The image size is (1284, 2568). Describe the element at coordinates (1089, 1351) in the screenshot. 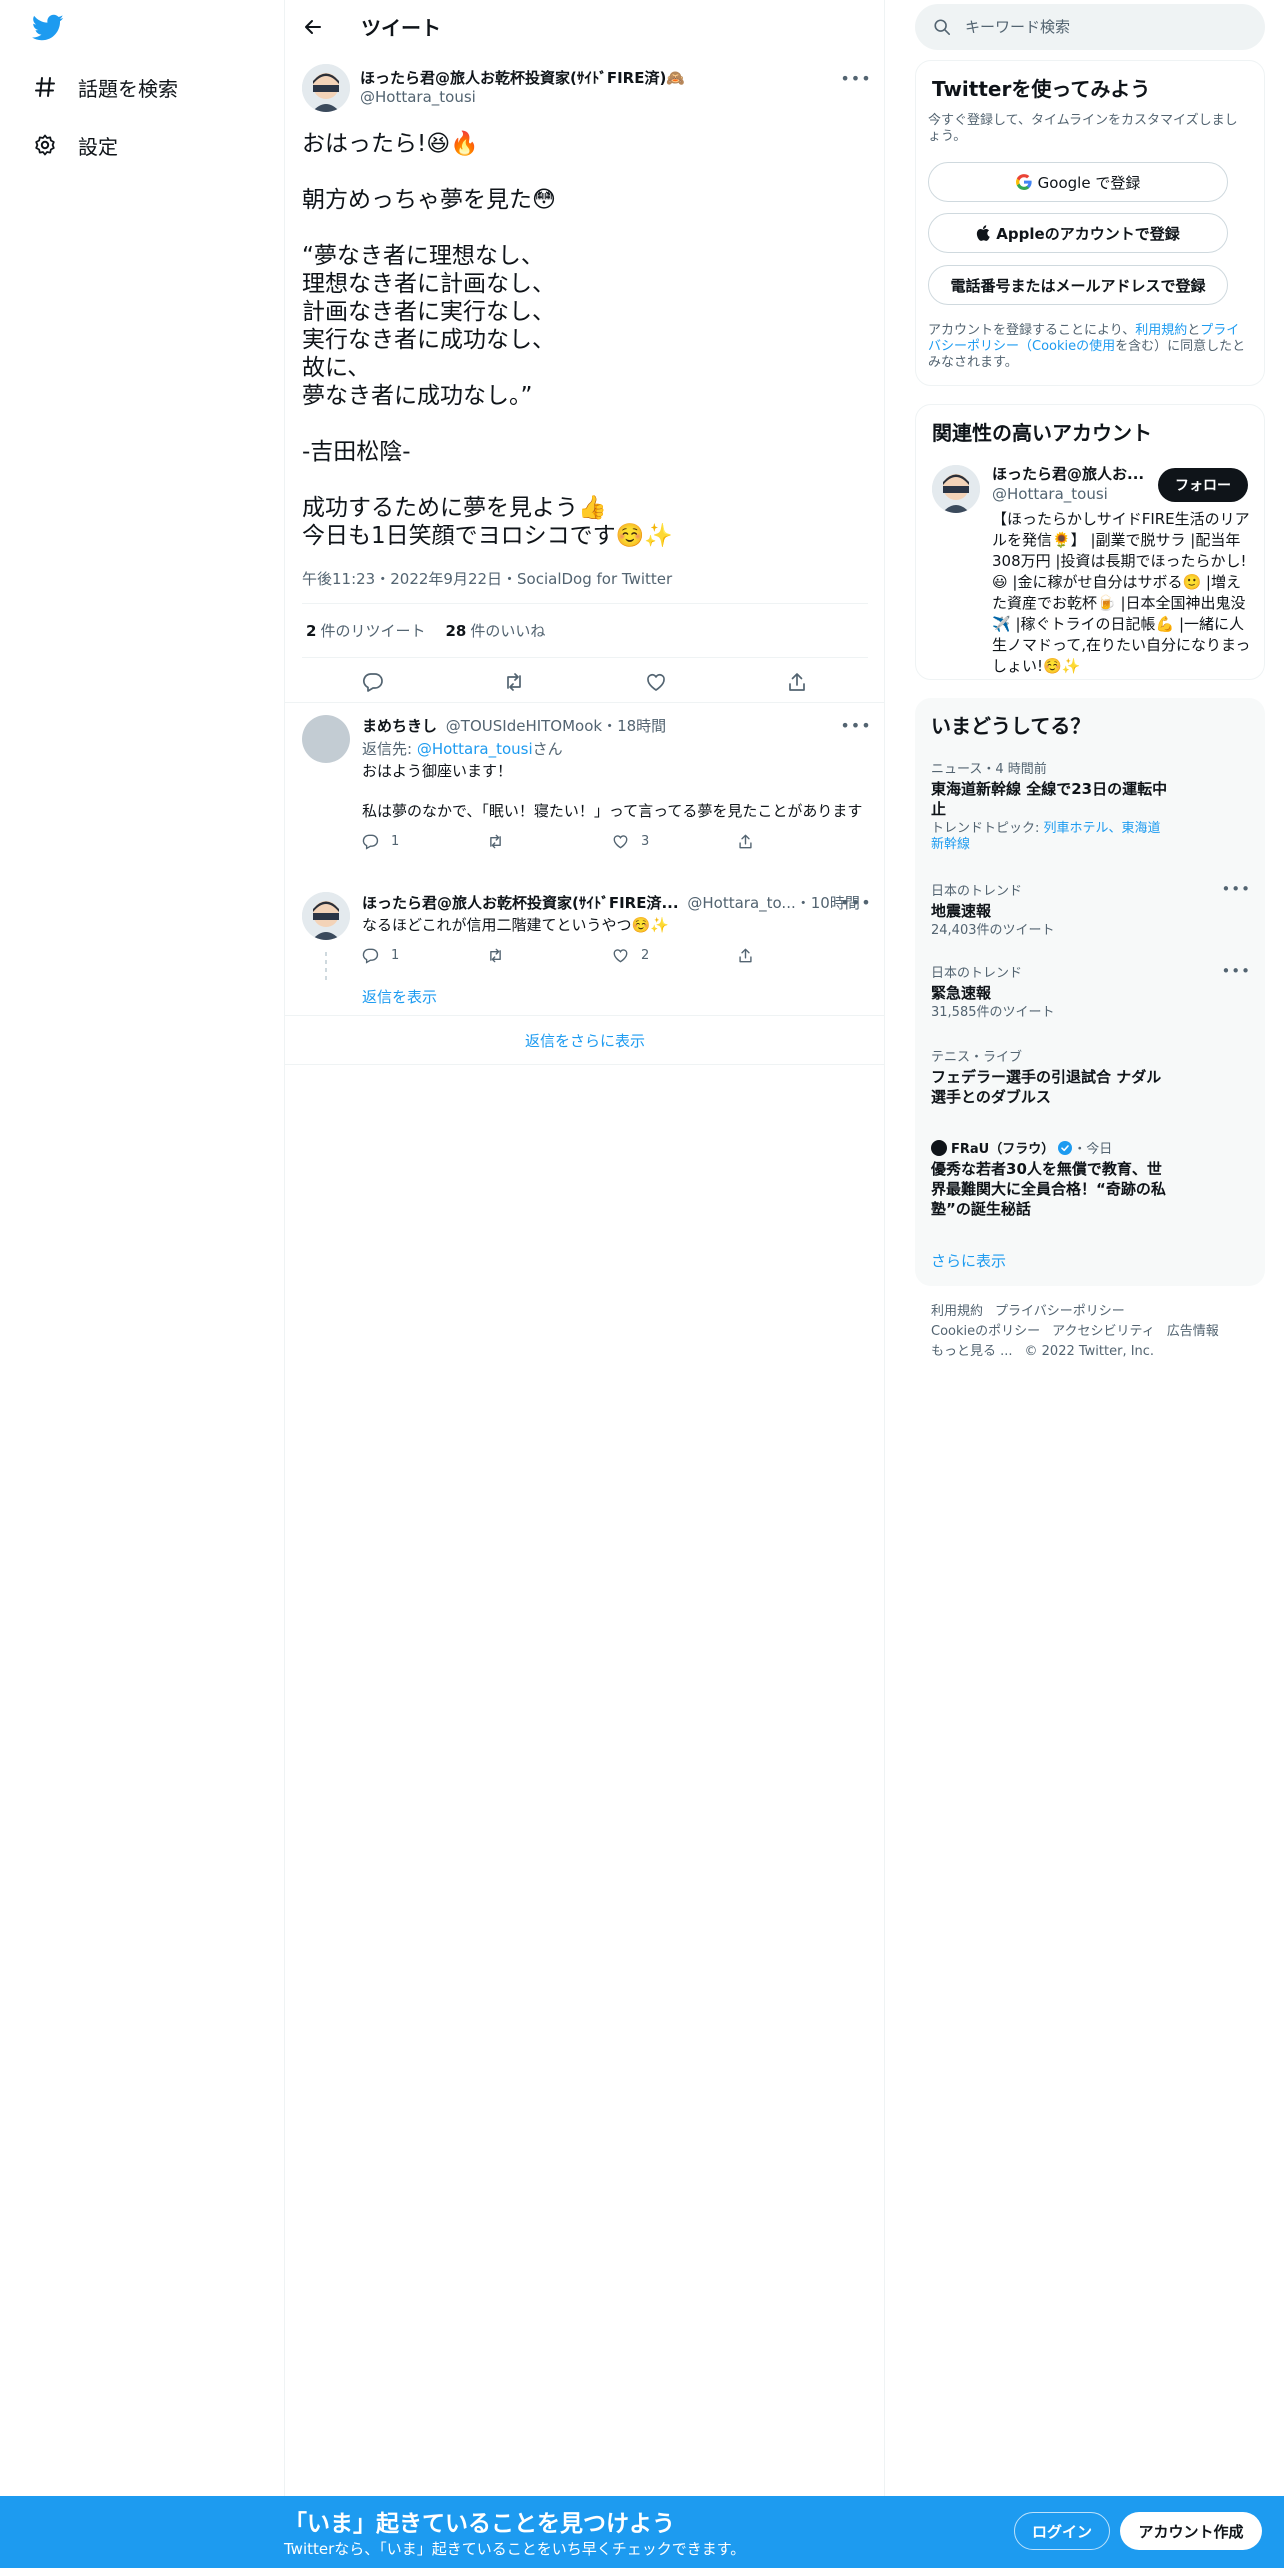

I see `copyright: © 2022 Twitter, Inc.` at that location.